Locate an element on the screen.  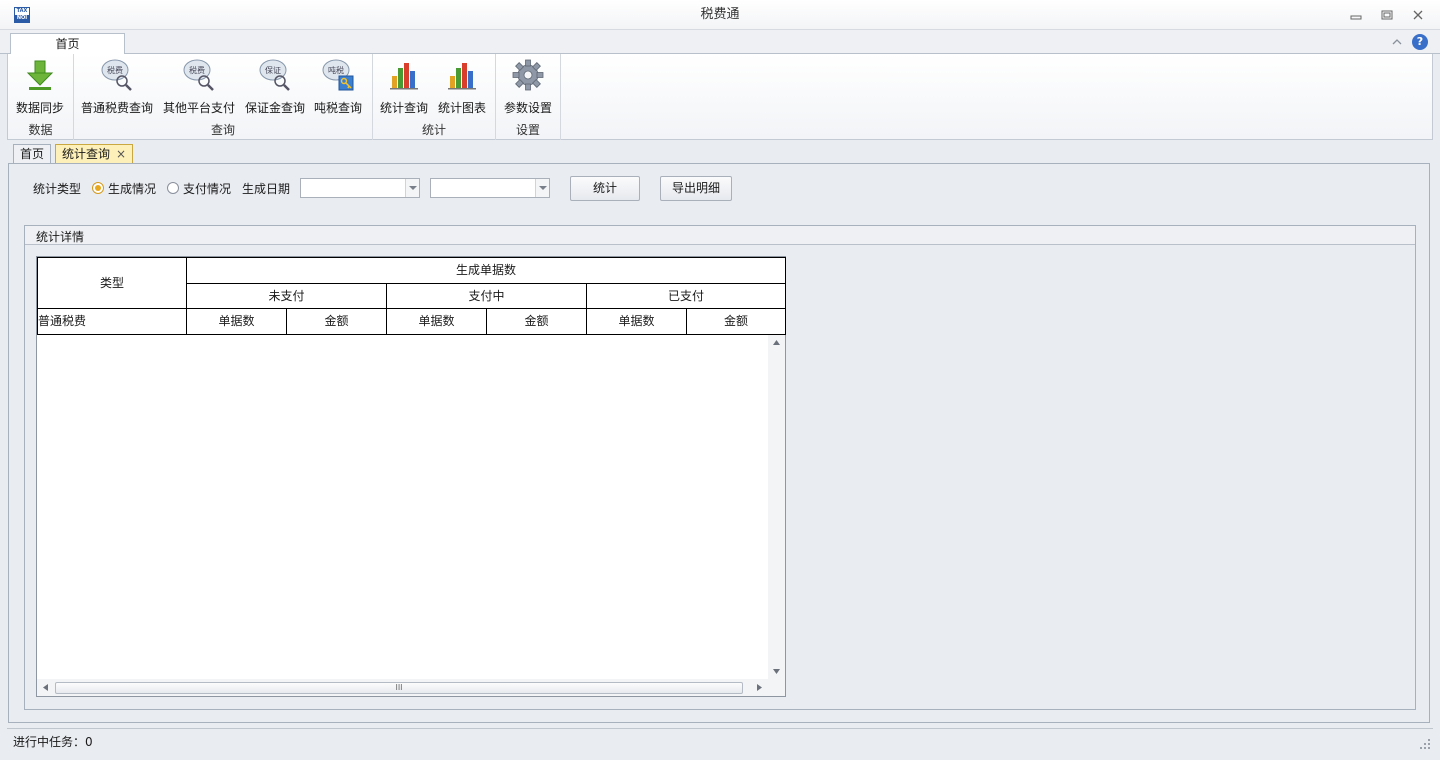
doc-tab-home: 首页 is located at coordinates (32, 154).